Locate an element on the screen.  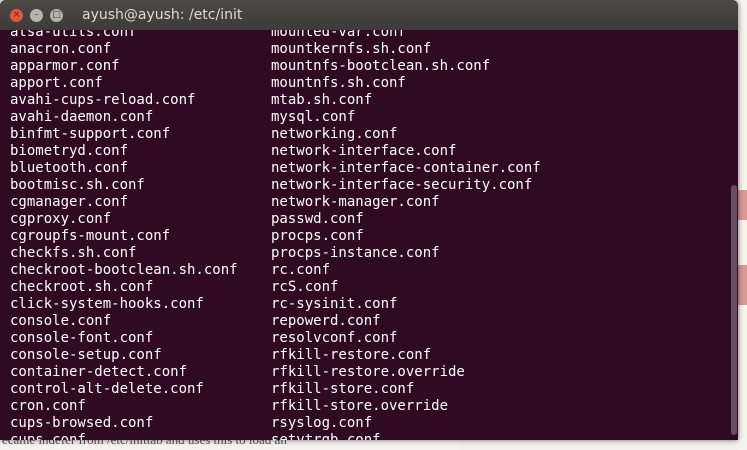
listing-right-entry: rcS.conf is located at coordinates (305, 287).